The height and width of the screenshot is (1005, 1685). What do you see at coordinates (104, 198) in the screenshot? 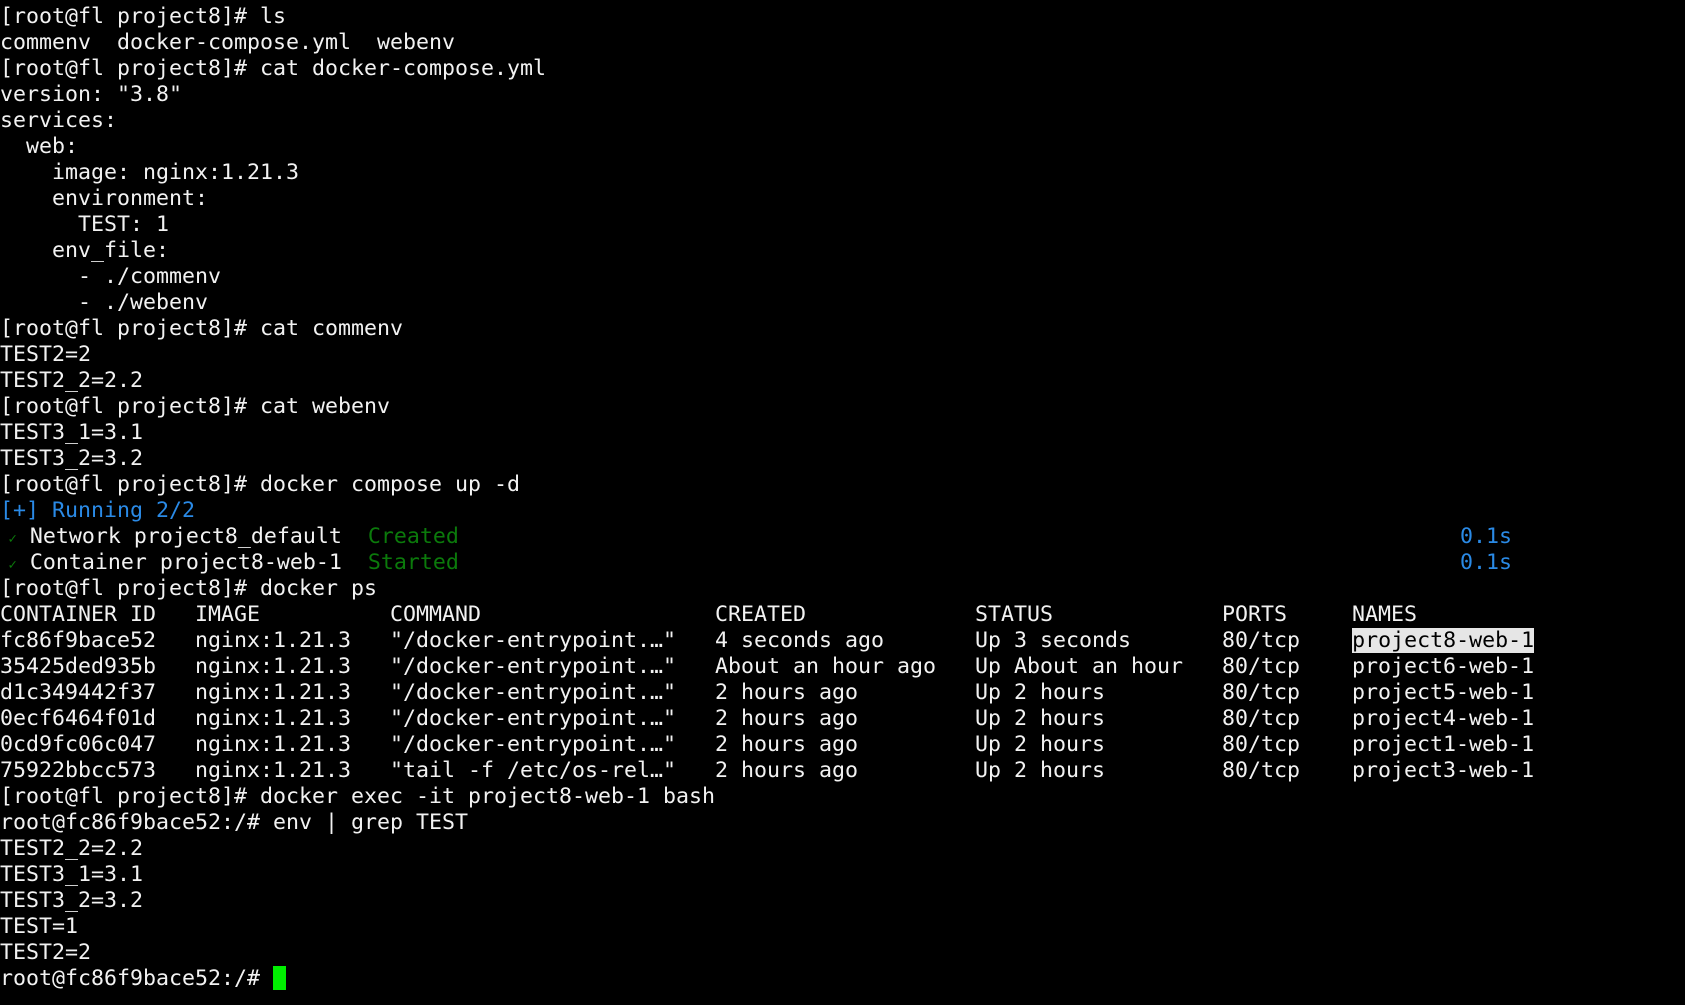
I see `terminal-text: environment:` at bounding box center [104, 198].